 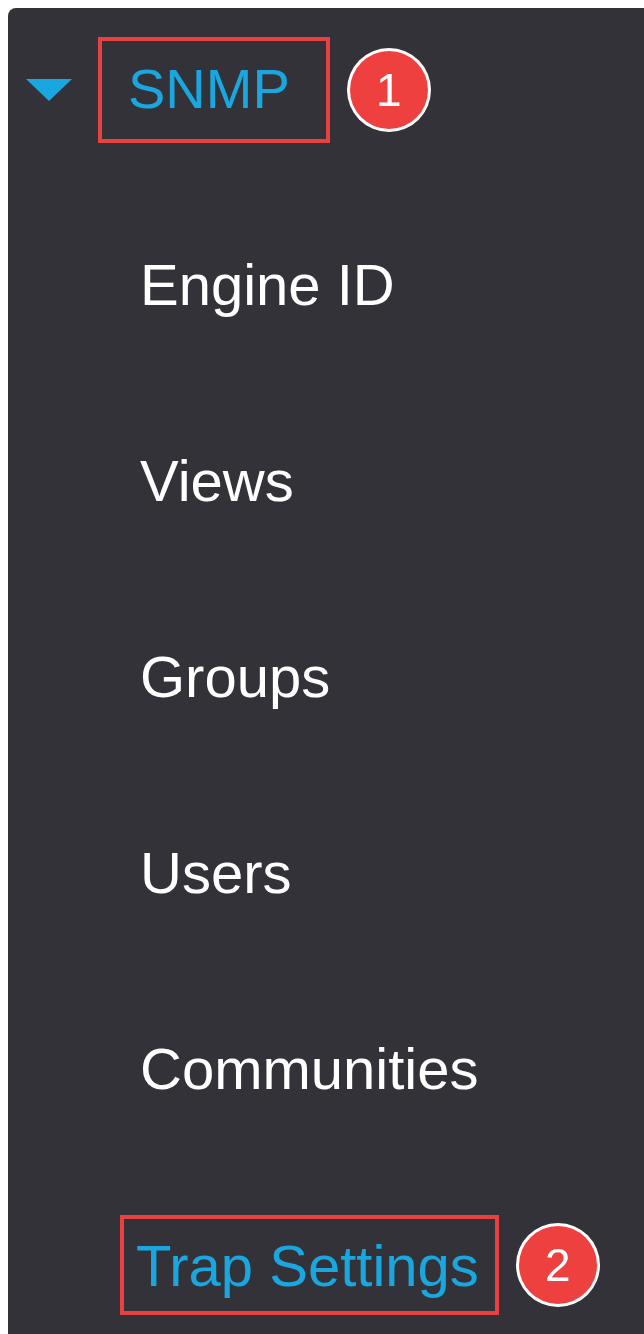 I want to click on menu-item: Engine ID, so click(x=267, y=285).